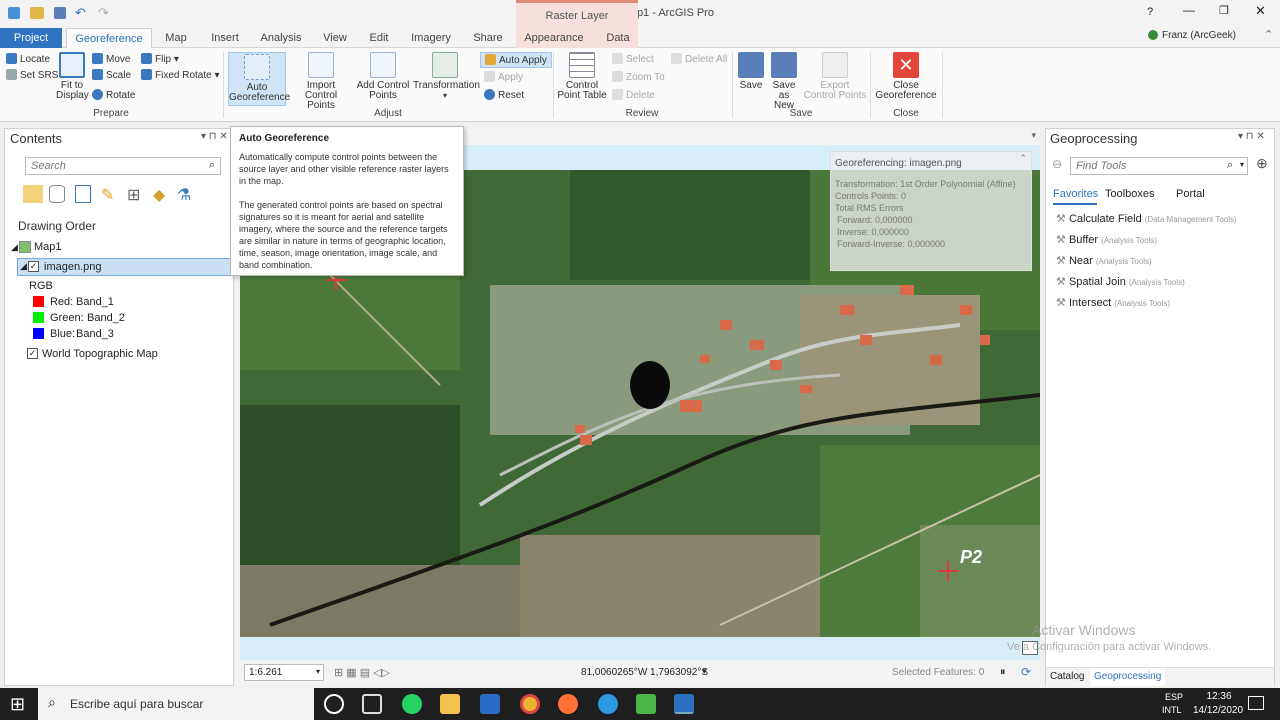 The height and width of the screenshot is (720, 1280). I want to click on refresh-icon: ⟳, so click(1026, 672).